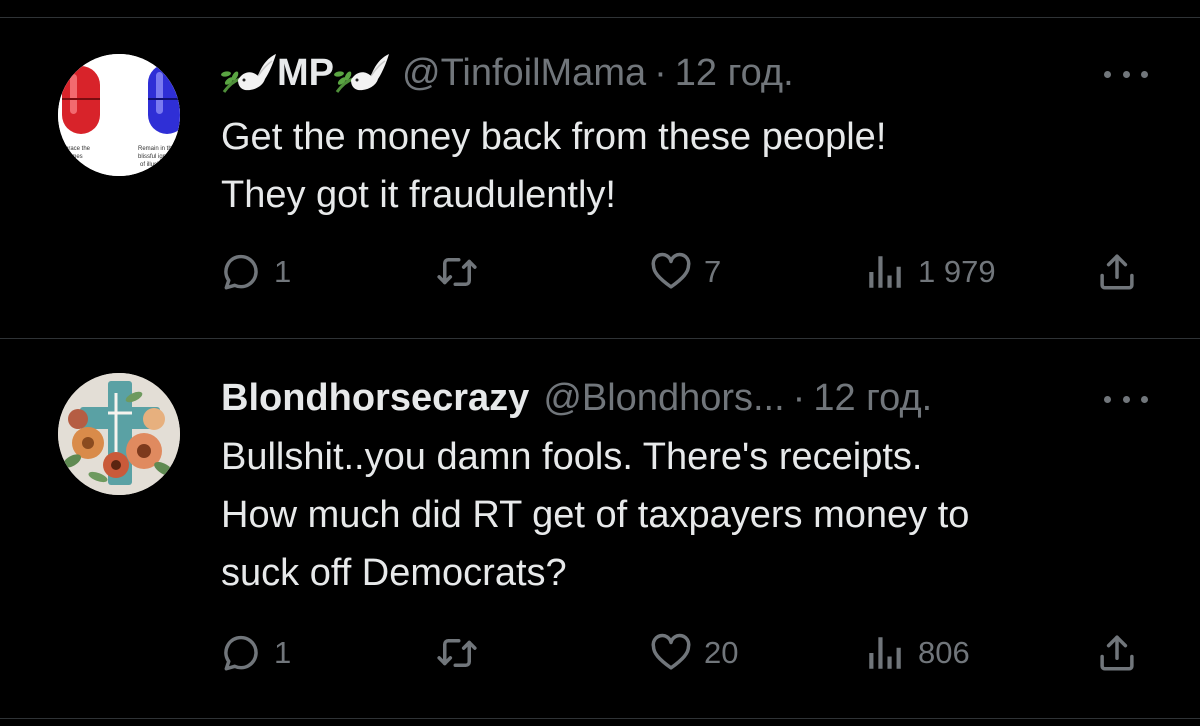 This screenshot has height=726, width=1200. I want to click on avatar-floral-cross-image, so click(119, 434).